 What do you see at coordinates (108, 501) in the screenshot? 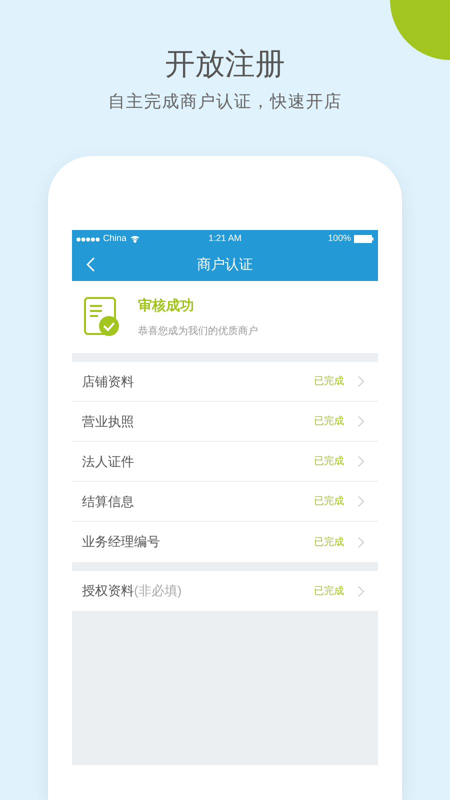
I see `row-label: 结算信息` at bounding box center [108, 501].